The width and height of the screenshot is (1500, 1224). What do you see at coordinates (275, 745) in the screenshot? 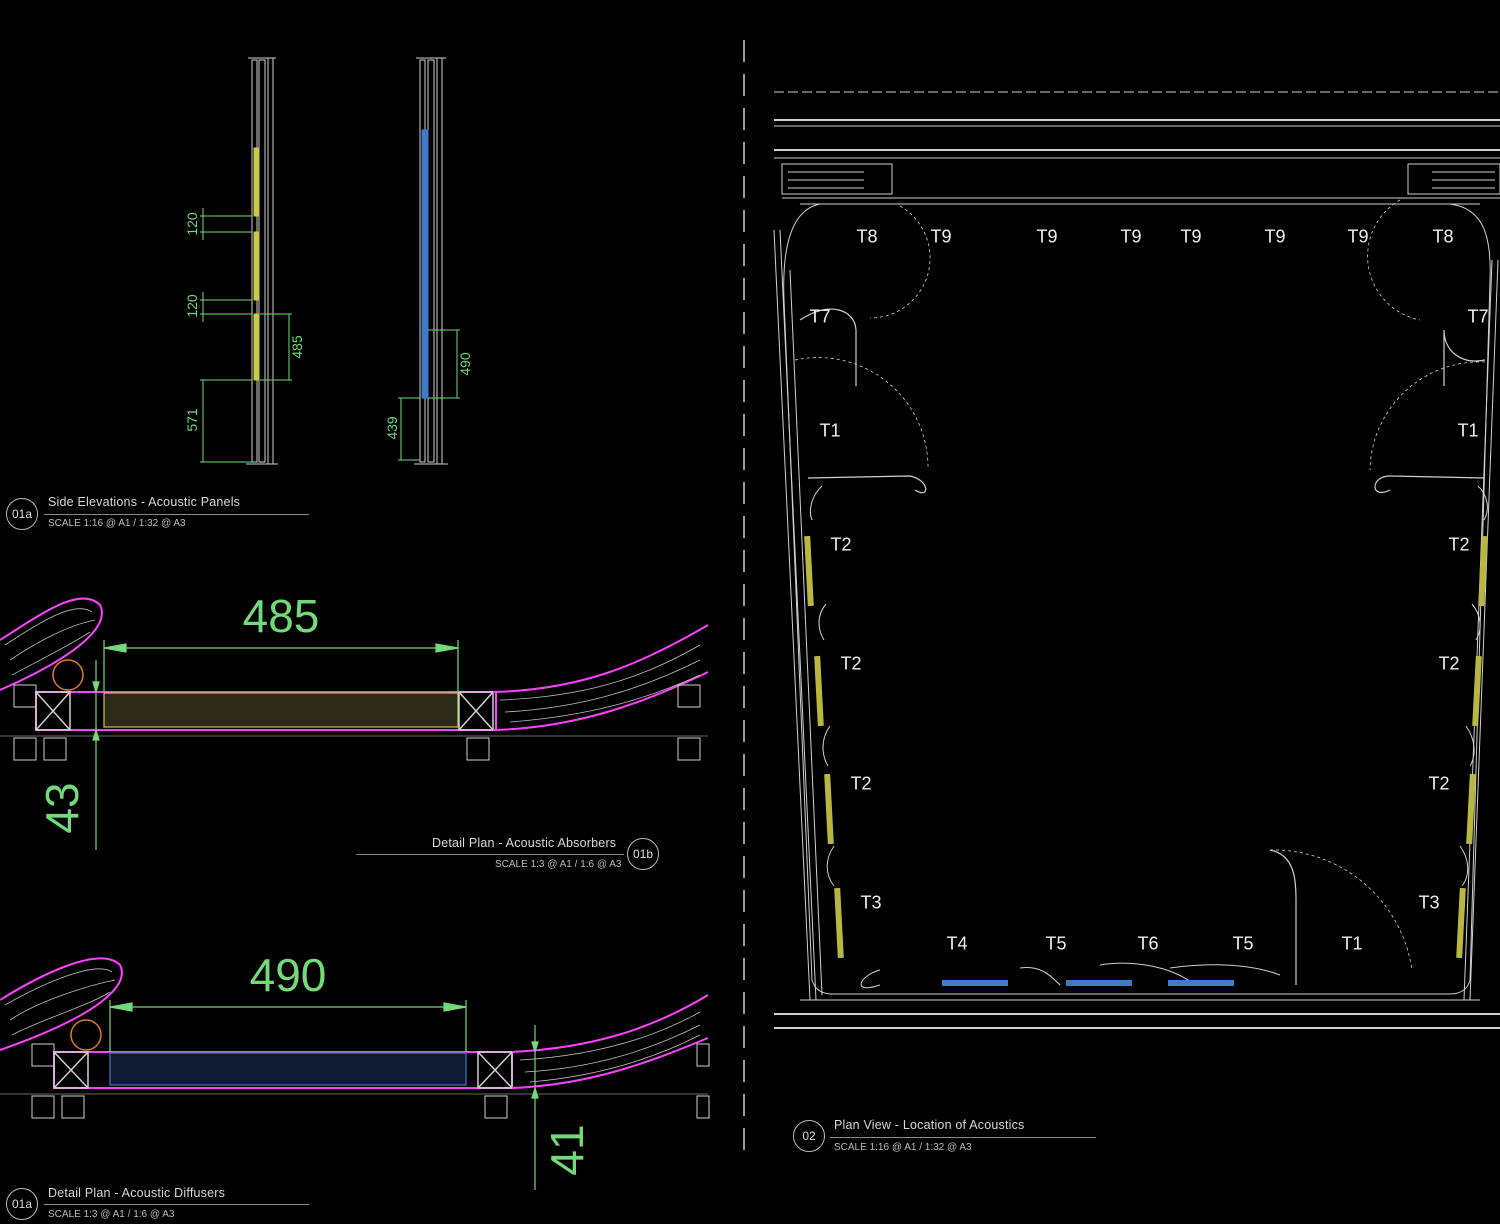
I see `absorber-dims` at bounding box center [275, 745].